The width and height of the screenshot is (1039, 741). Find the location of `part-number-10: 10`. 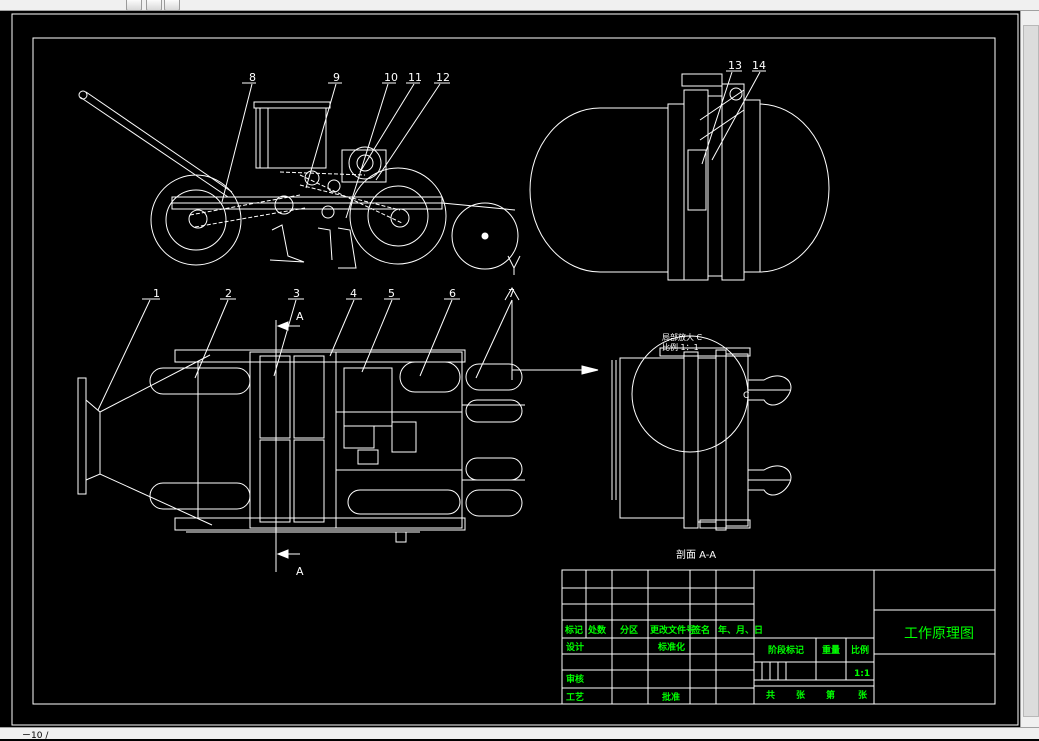

part-number-10: 10 is located at coordinates (391, 77).